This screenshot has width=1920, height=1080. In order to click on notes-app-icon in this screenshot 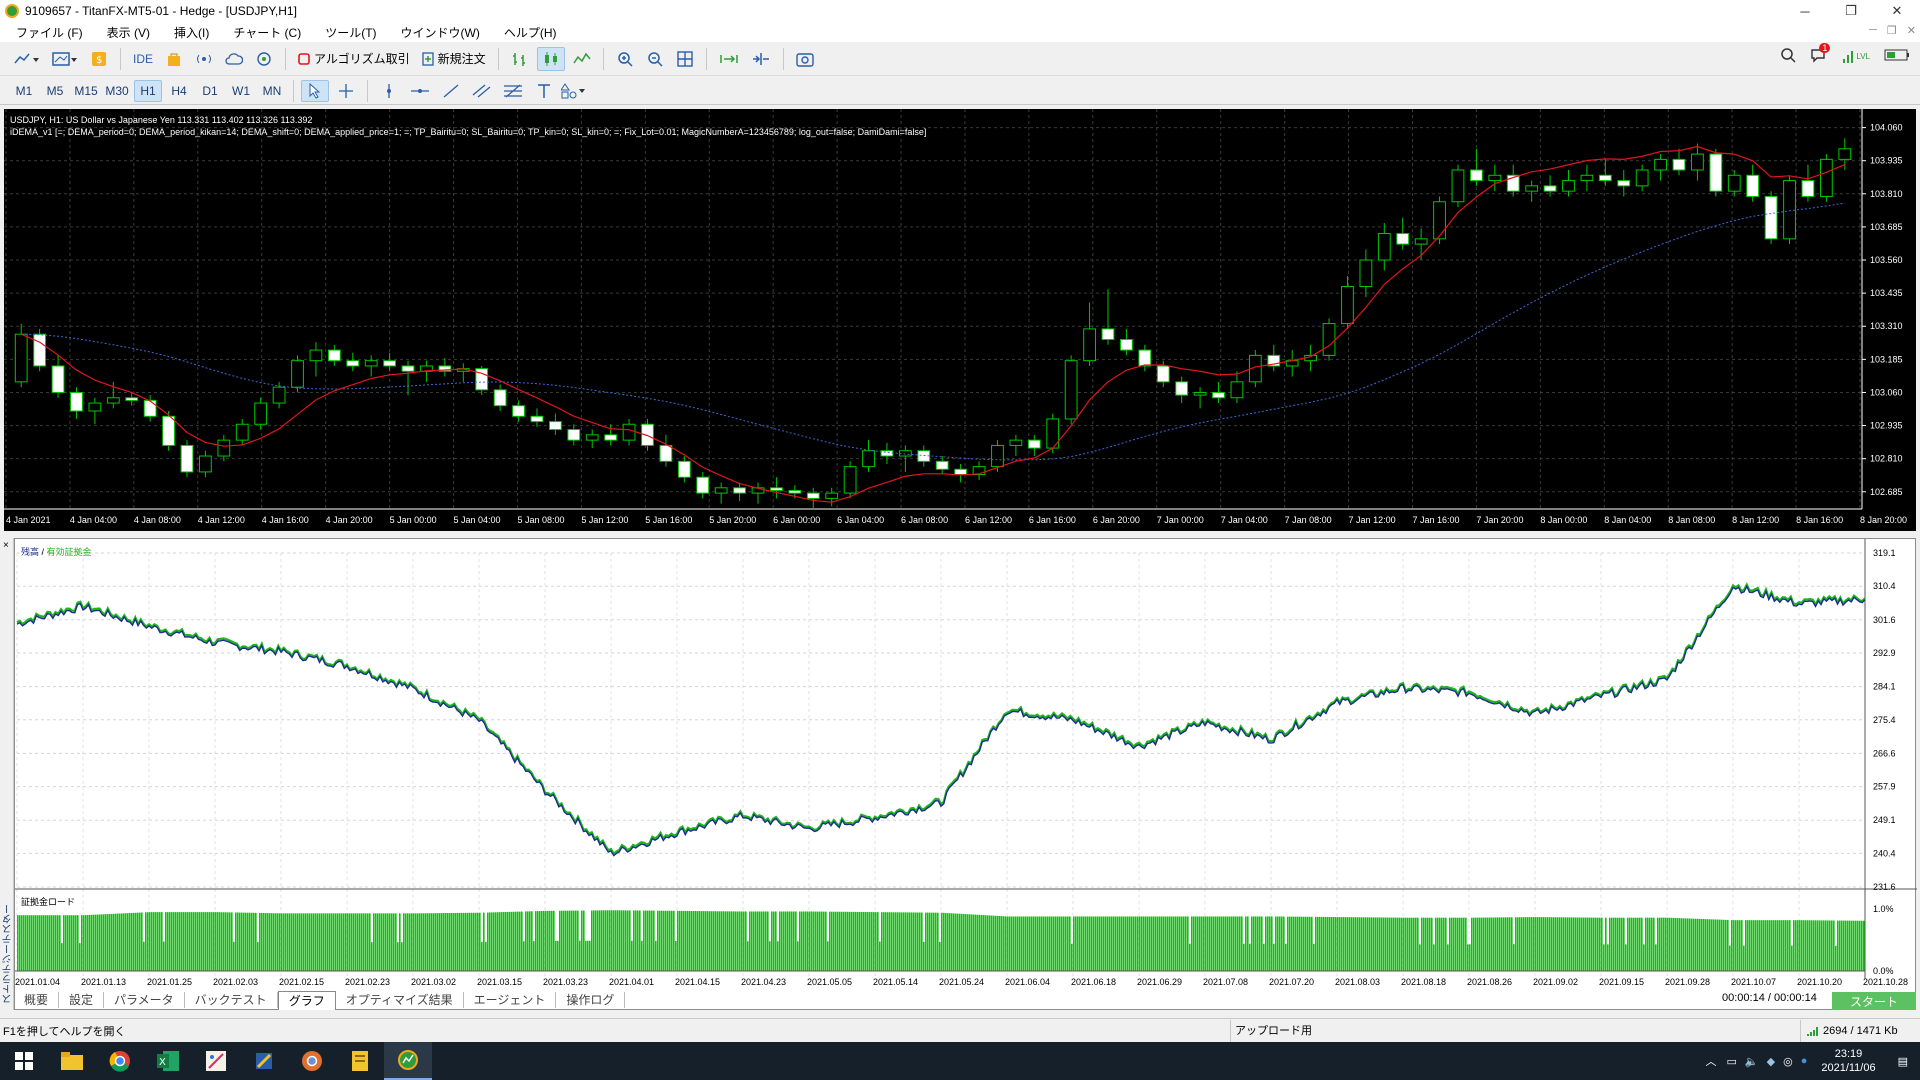, I will do `click(360, 1061)`.